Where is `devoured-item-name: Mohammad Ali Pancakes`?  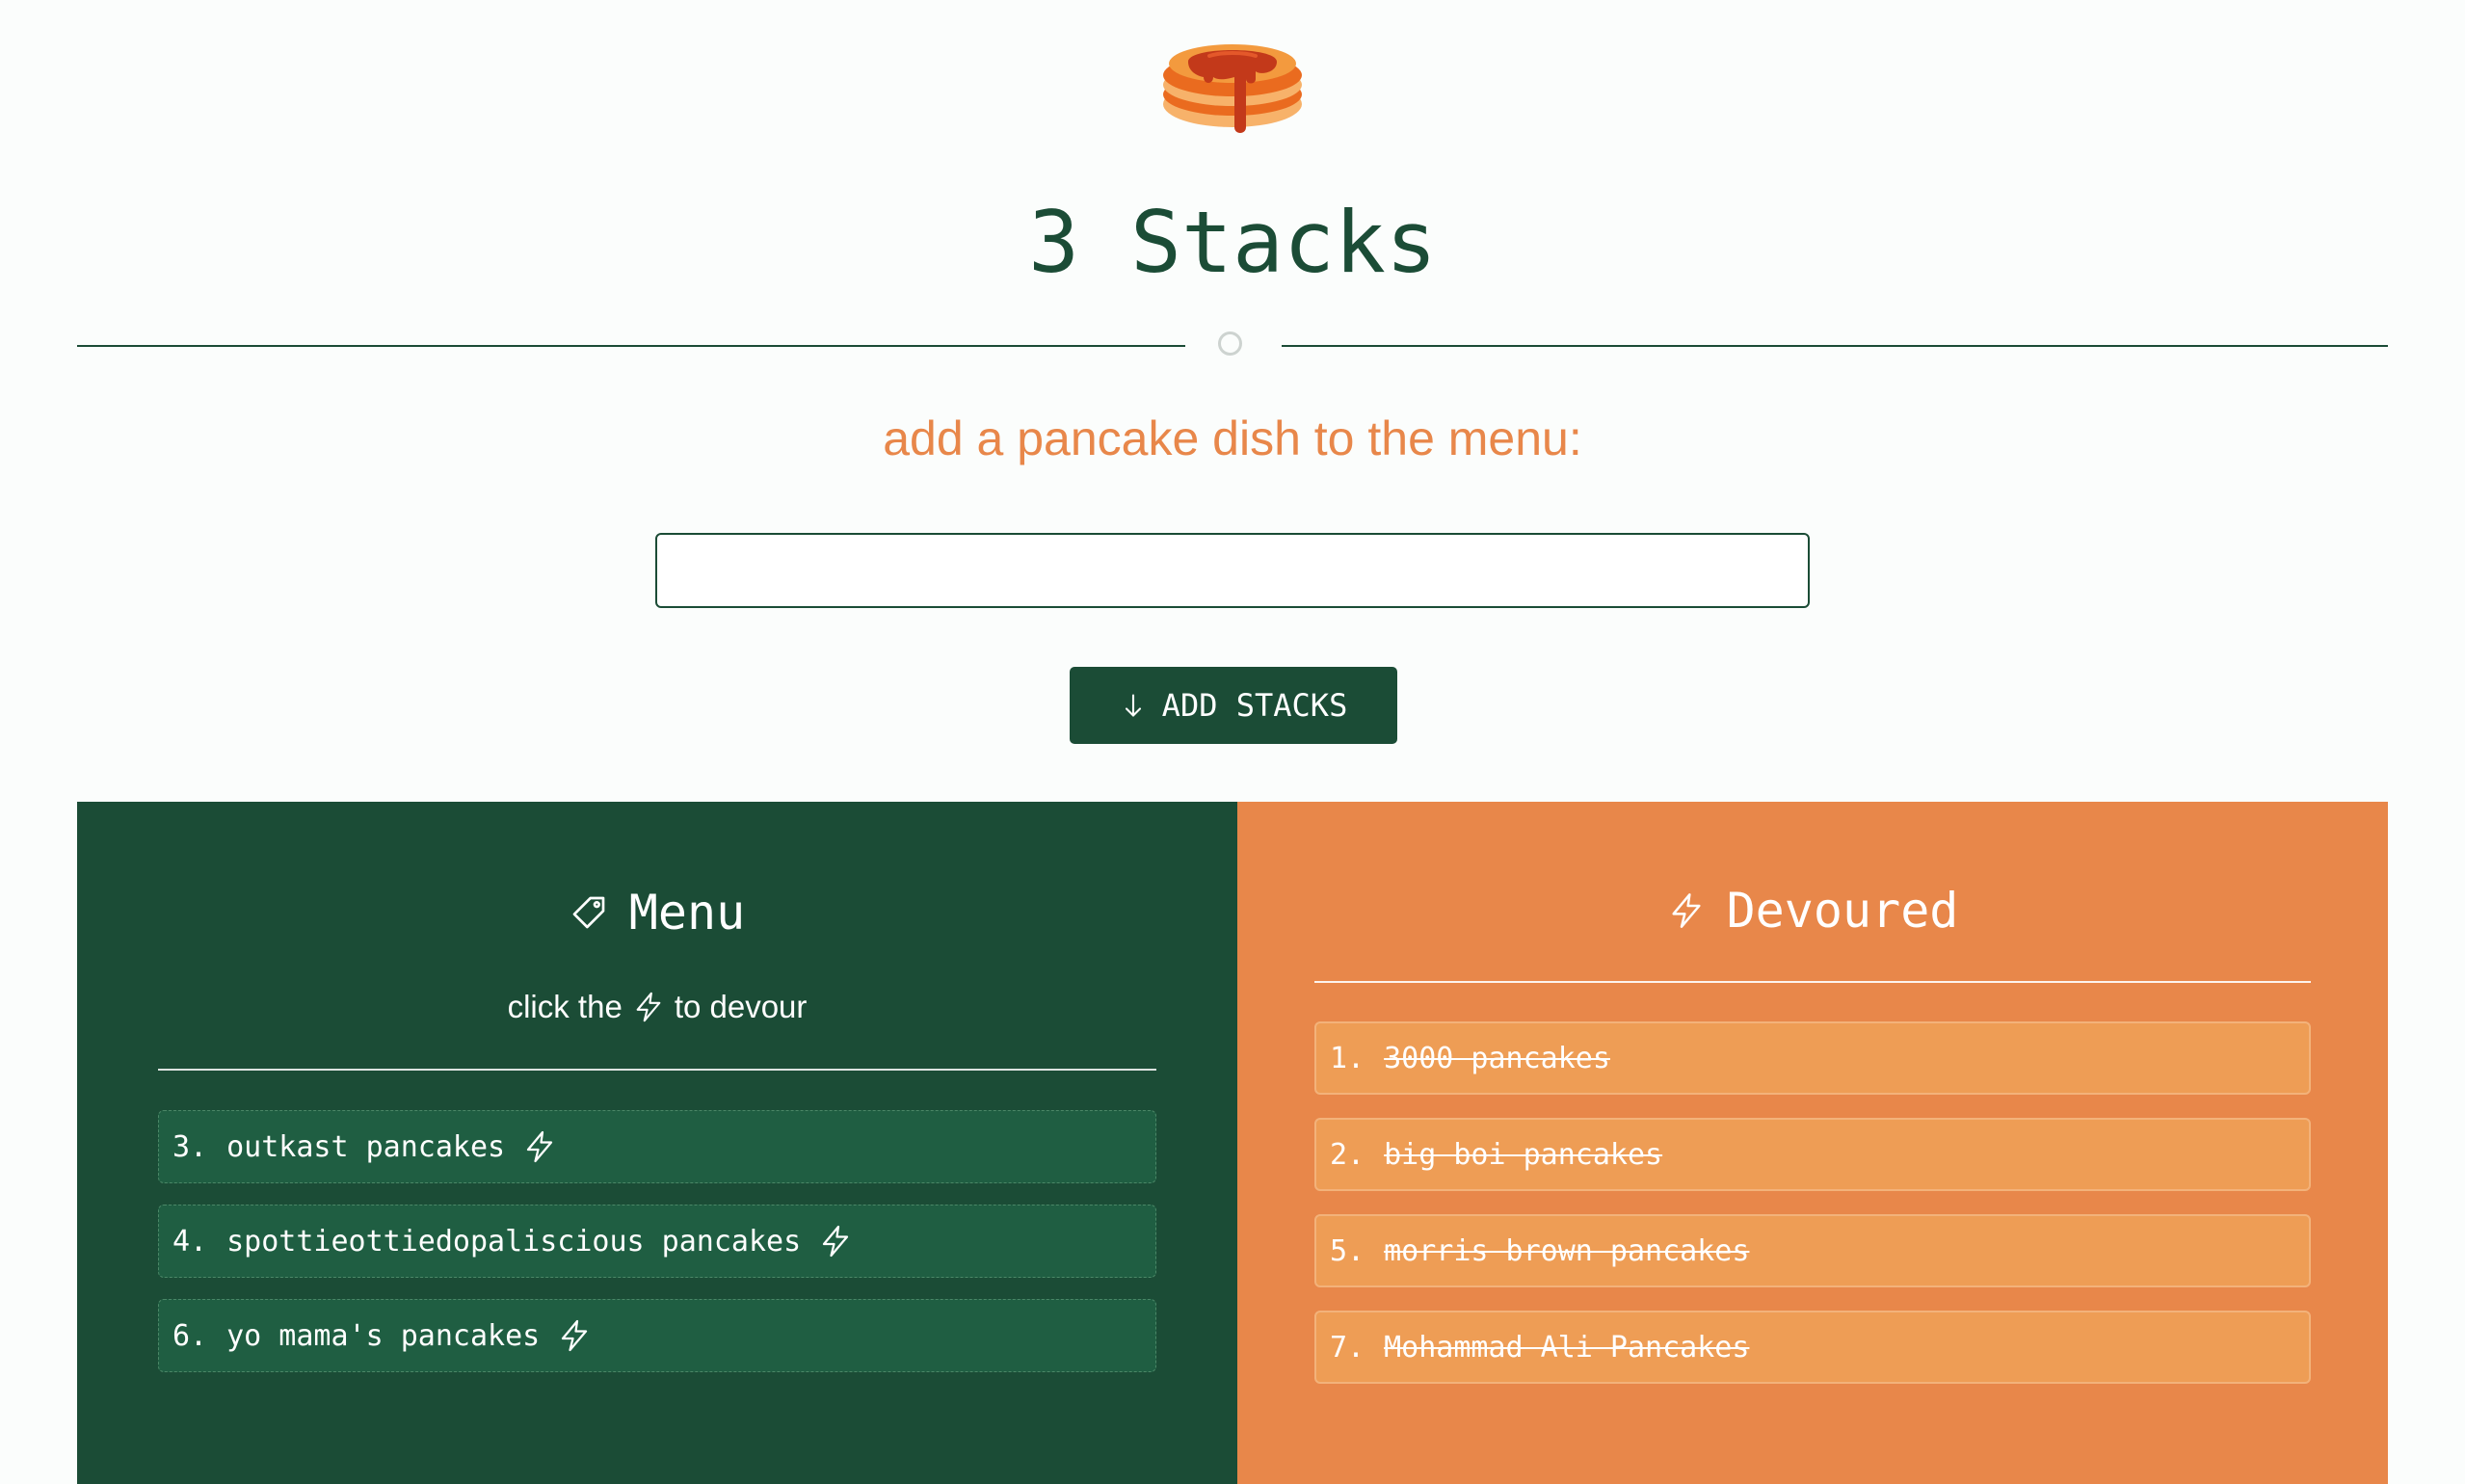 devoured-item-name: Mohammad Ali Pancakes is located at coordinates (1567, 1347).